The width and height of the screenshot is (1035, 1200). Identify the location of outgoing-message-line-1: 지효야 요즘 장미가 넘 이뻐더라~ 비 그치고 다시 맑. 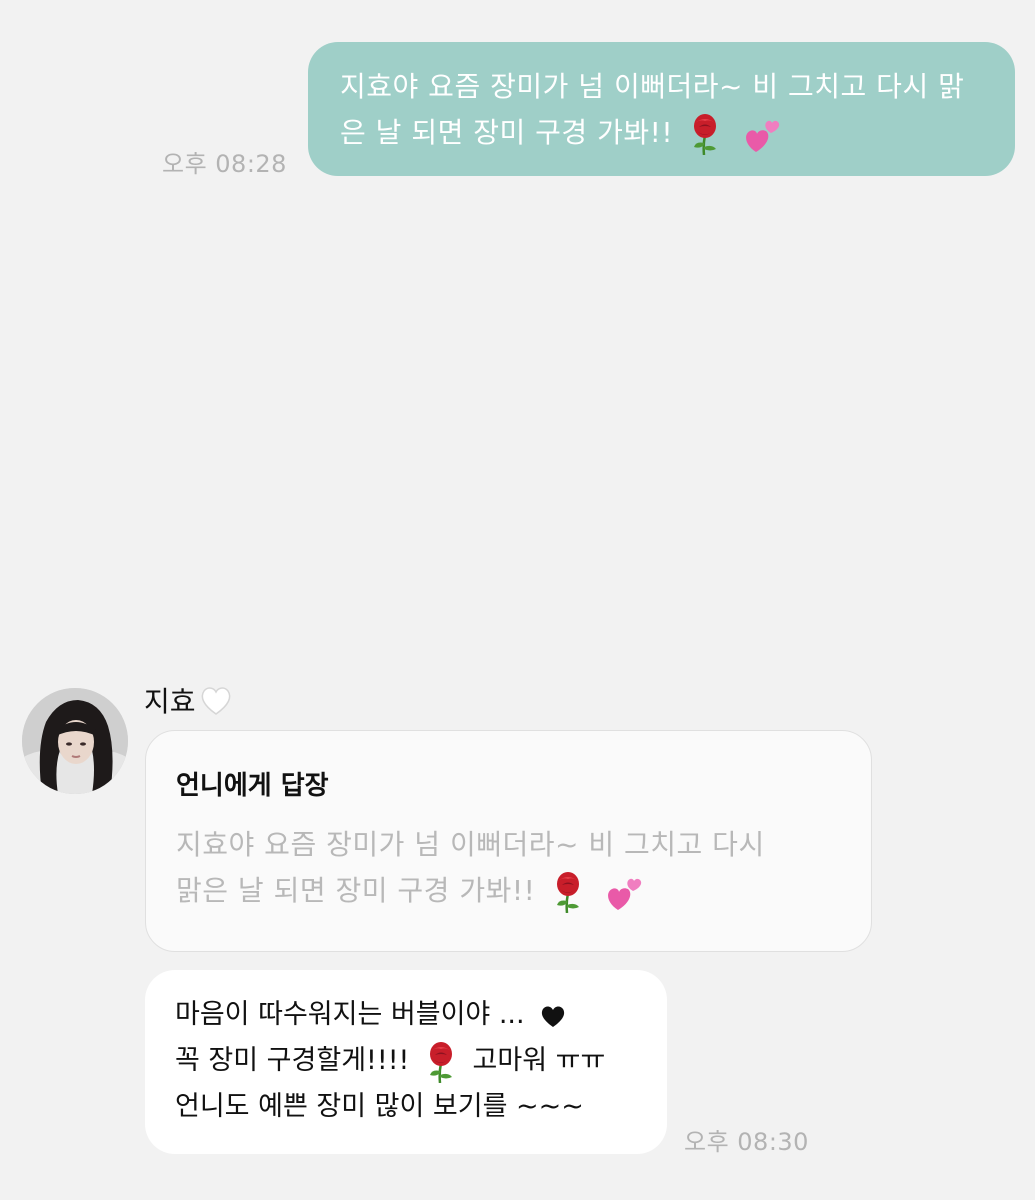
(652, 86).